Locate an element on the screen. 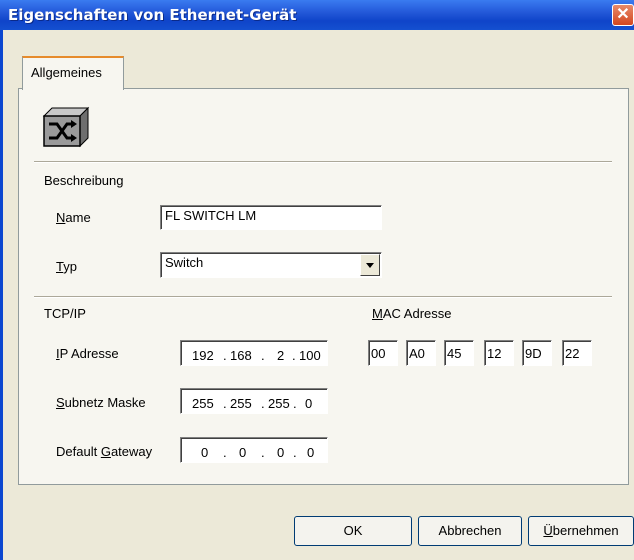 Image resolution: width=634 pixels, height=560 pixels. subnet-mask-input: 255 . 255 . 255 . 0 is located at coordinates (254, 401).